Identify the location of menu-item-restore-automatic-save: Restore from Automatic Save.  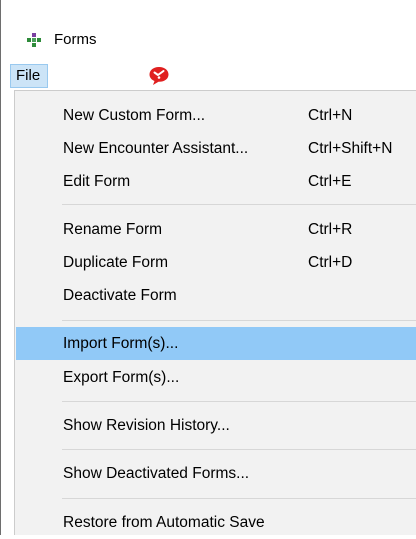
(216, 522).